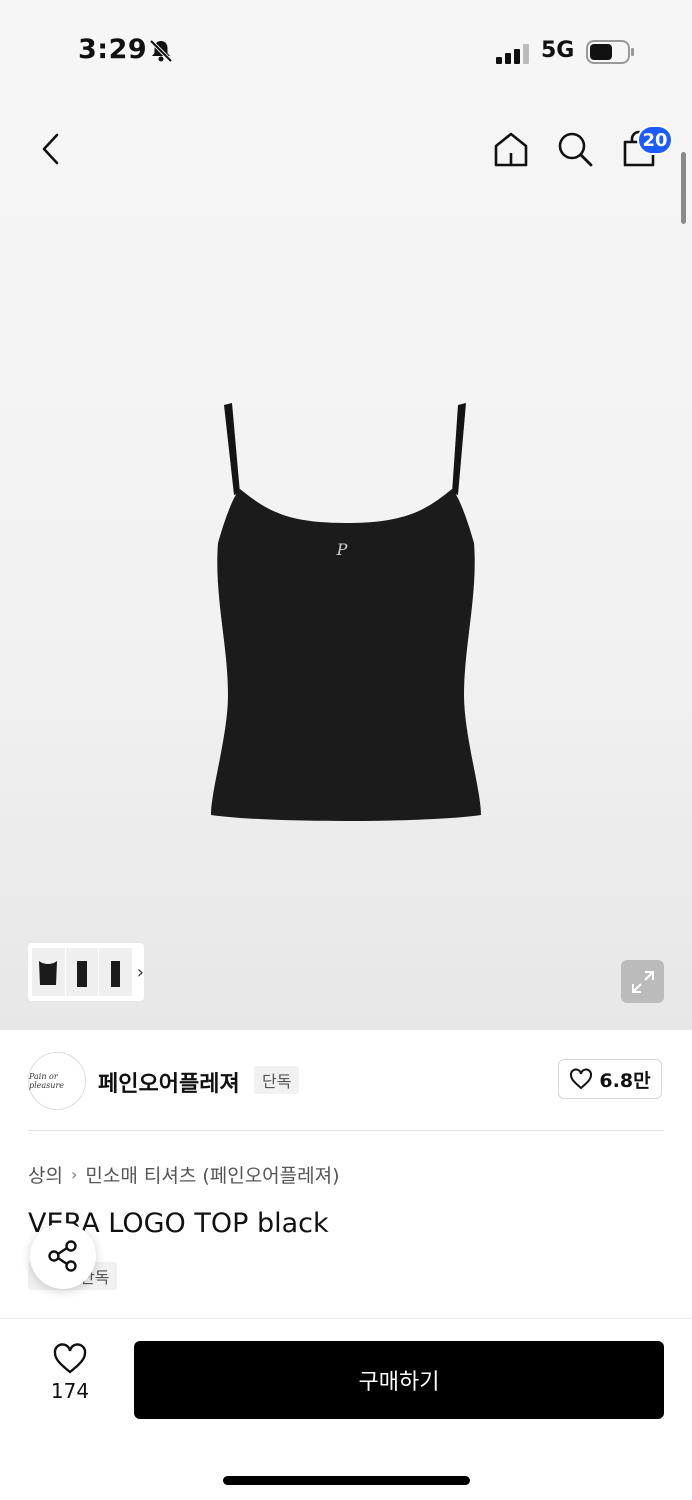  Describe the element at coordinates (399, 1380) in the screenshot. I see `buy-button: 구매하기` at that location.